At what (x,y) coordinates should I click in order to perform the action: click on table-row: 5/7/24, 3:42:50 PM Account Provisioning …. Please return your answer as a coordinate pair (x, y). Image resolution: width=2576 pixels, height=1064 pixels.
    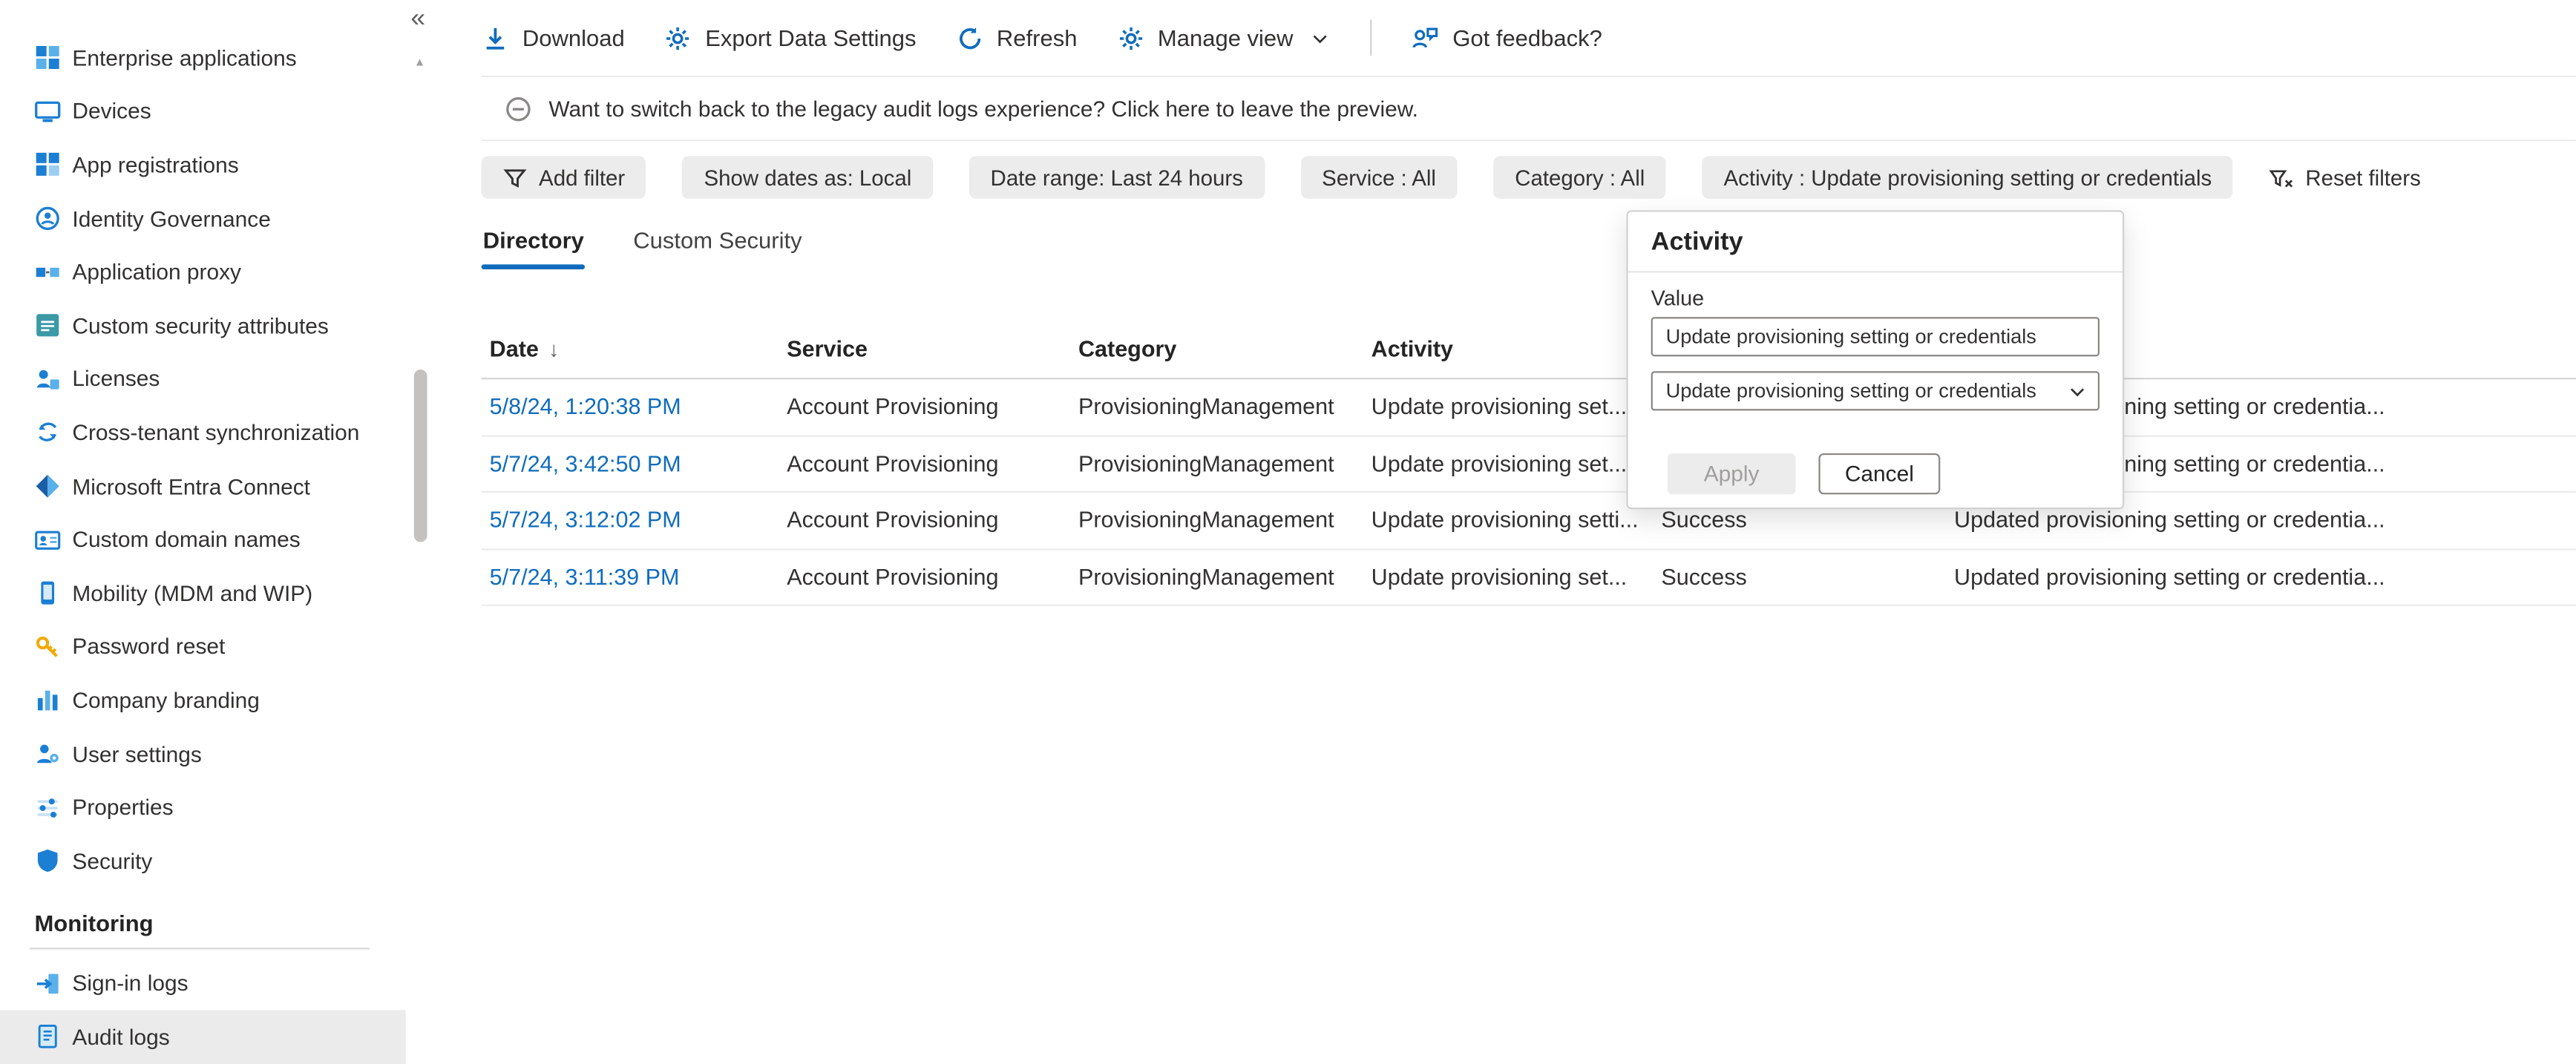
    Looking at the image, I should click on (1528, 465).